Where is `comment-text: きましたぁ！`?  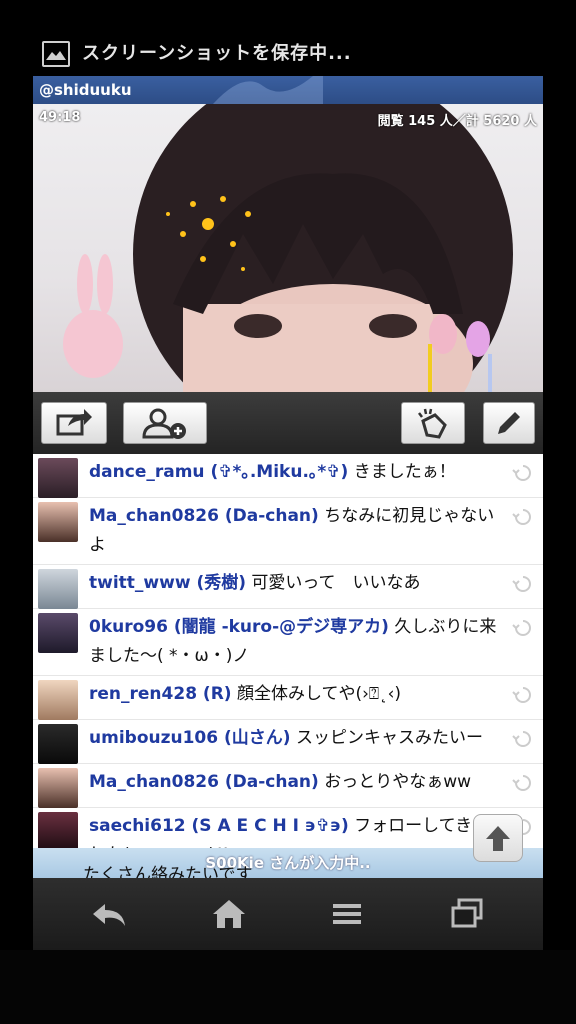
comment-text: きましたぁ！ is located at coordinates (404, 472).